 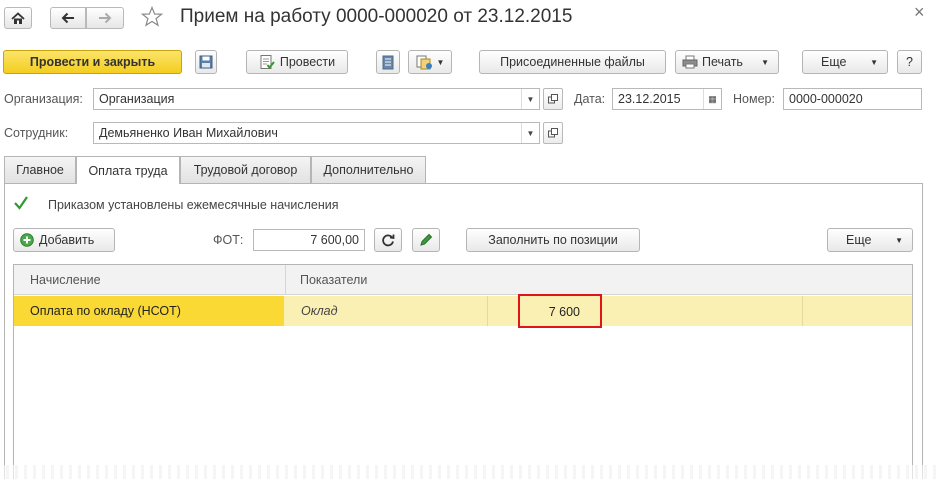 I want to click on employee-value: Демьяненко Иван Михайлович, so click(x=188, y=133).